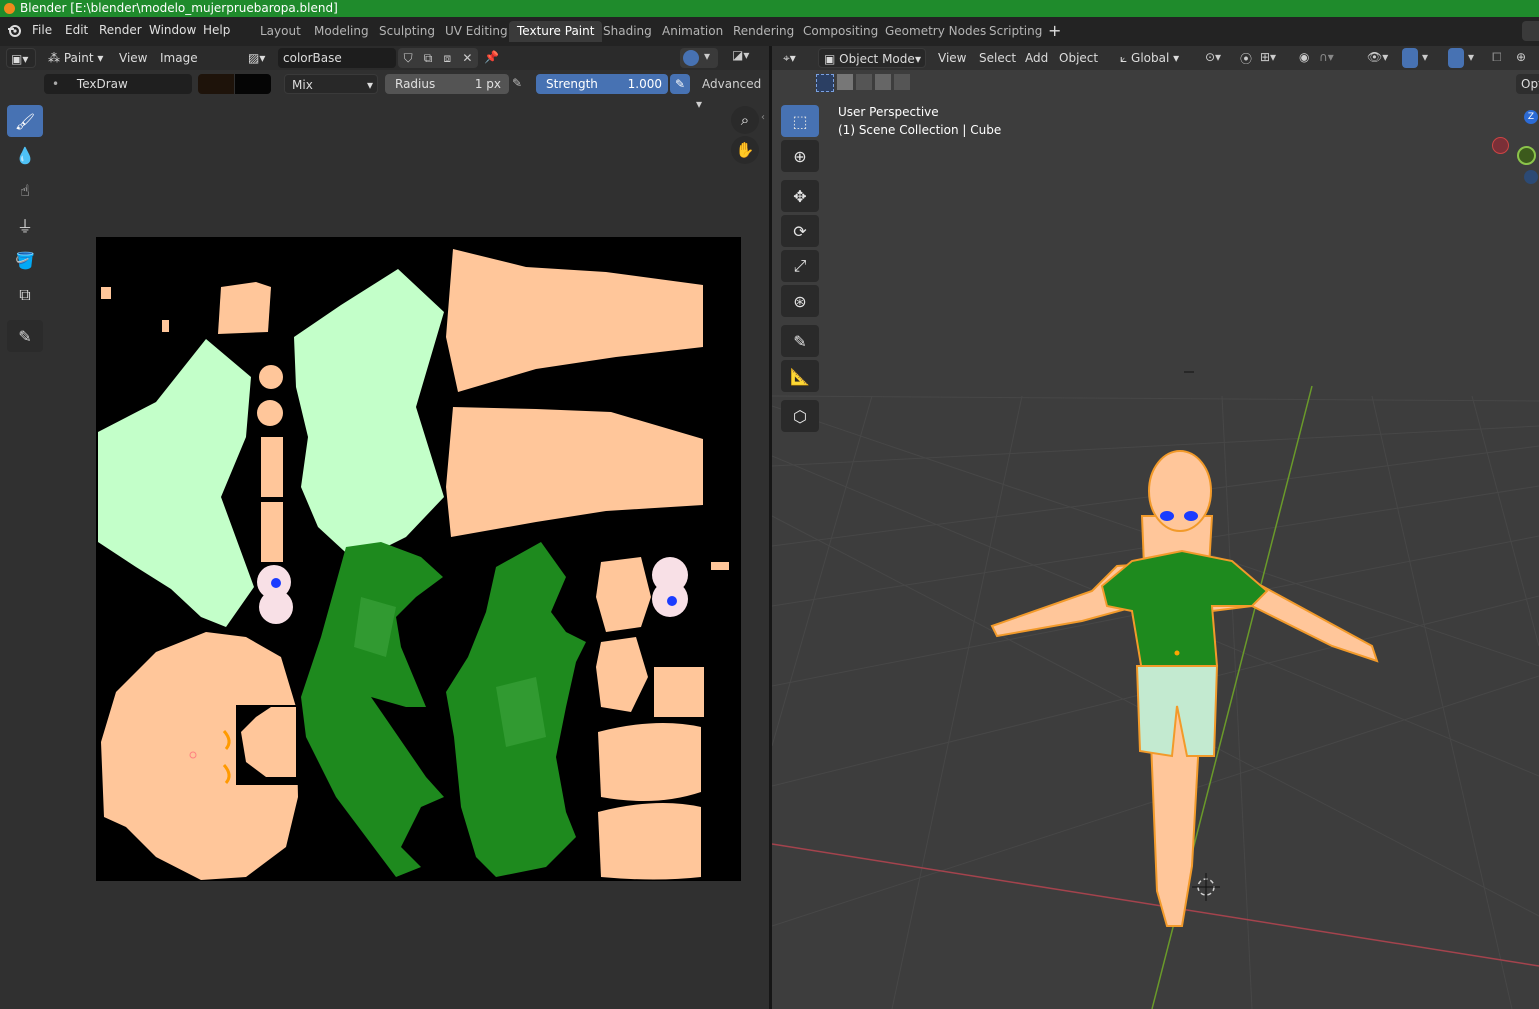 The width and height of the screenshot is (1539, 1009). What do you see at coordinates (796, 58) in the screenshot?
I see `editor-type-dropdown-3d: ⌖▾` at bounding box center [796, 58].